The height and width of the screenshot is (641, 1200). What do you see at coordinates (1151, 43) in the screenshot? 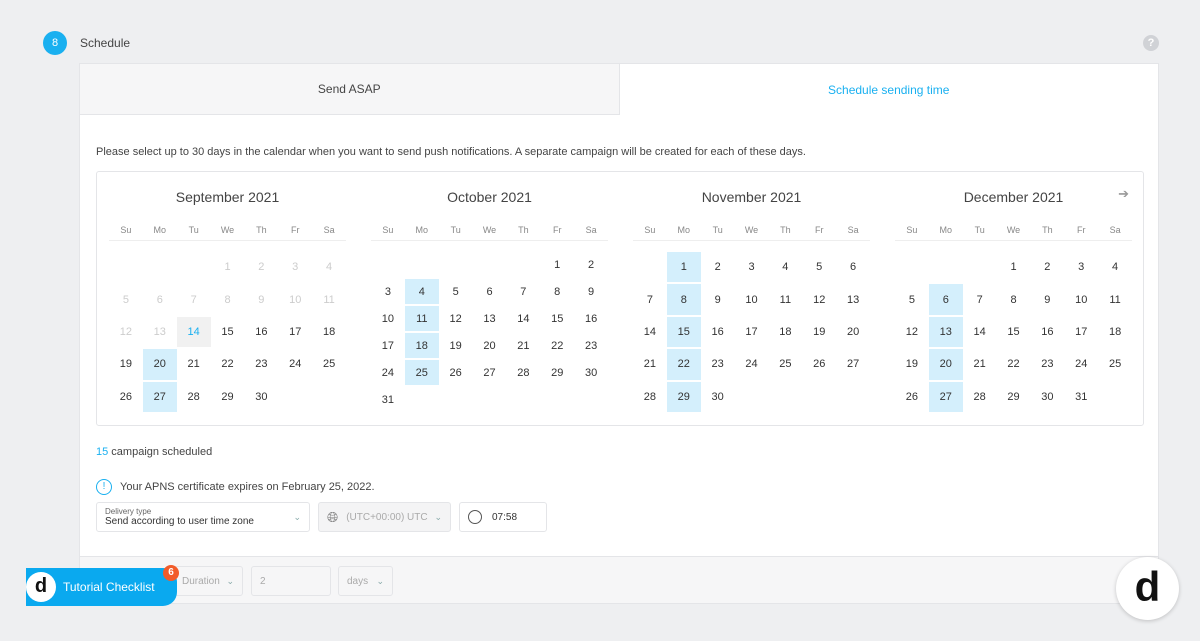
I see `help-icon: ?` at bounding box center [1151, 43].